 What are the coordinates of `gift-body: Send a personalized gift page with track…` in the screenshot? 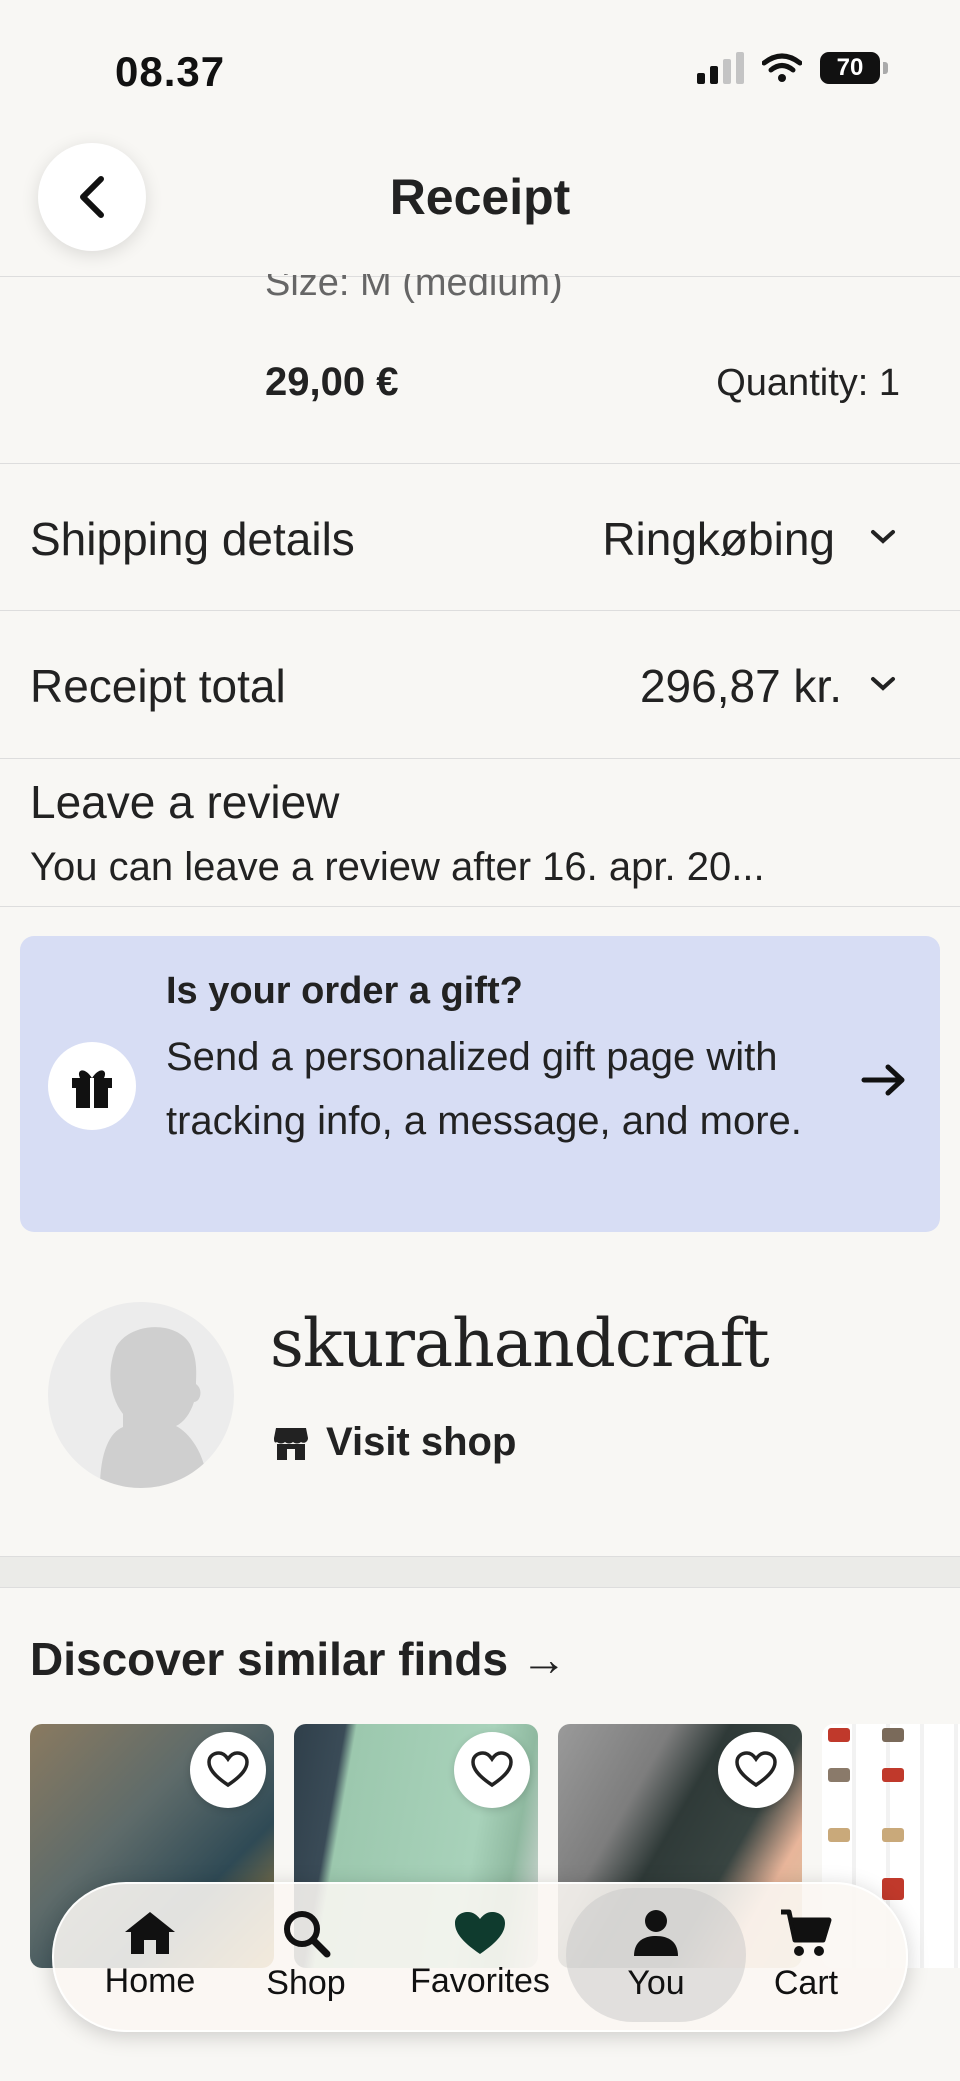 It's located at (484, 1089).